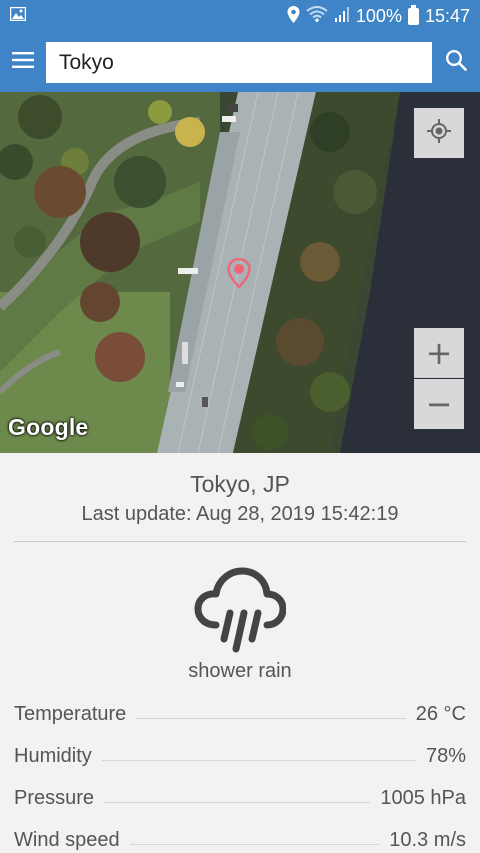 This screenshot has height=853, width=480. Describe the element at coordinates (378, 16) in the screenshot. I see `battery-percent: 100%` at that location.